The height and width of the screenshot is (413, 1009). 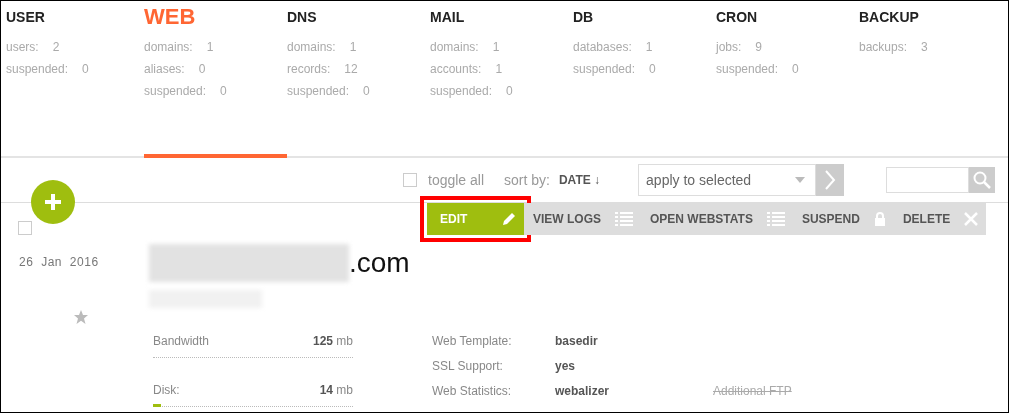 I want to click on date: 26 Jan 2016, so click(x=59, y=262).